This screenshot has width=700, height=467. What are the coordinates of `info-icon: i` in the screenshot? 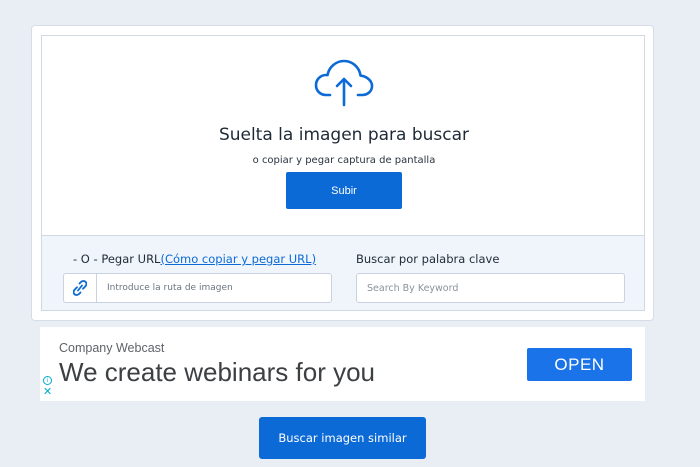 It's located at (47, 380).